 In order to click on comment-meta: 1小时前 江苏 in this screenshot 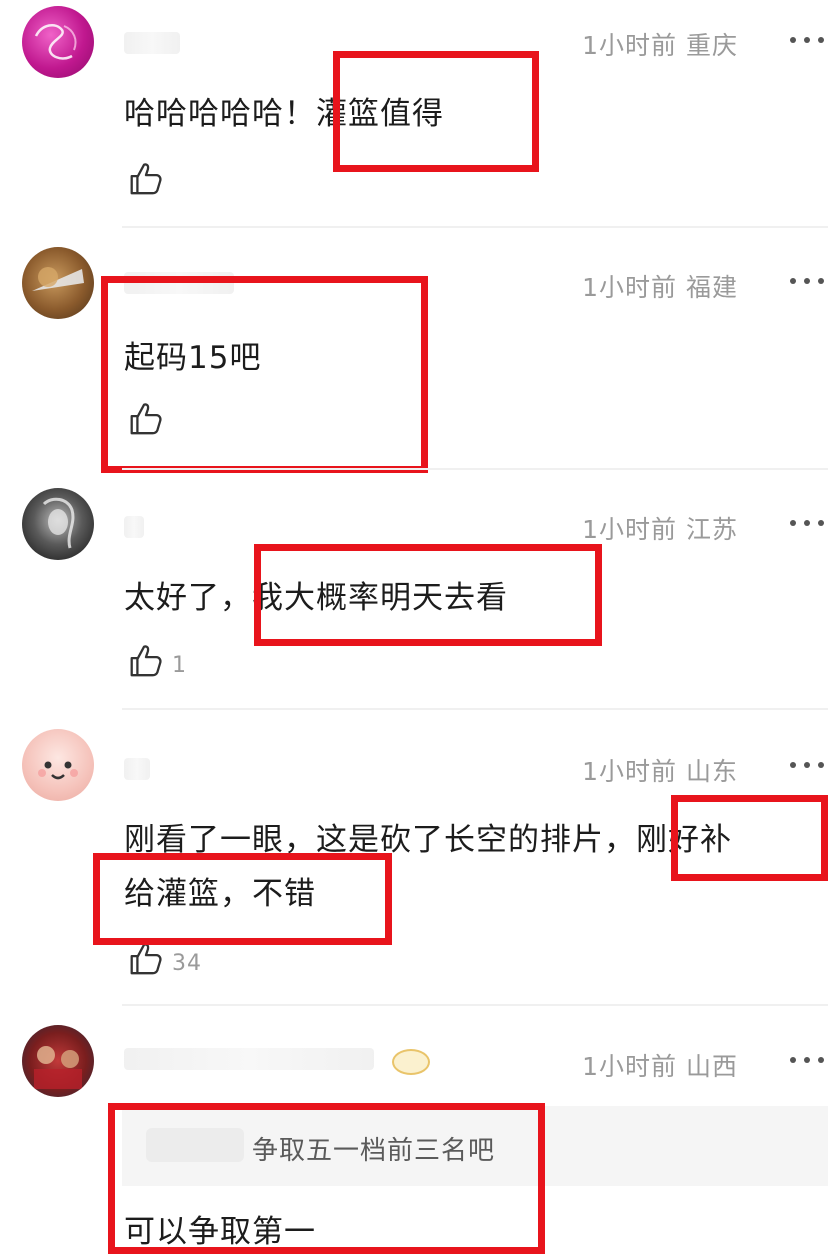, I will do `click(660, 528)`.